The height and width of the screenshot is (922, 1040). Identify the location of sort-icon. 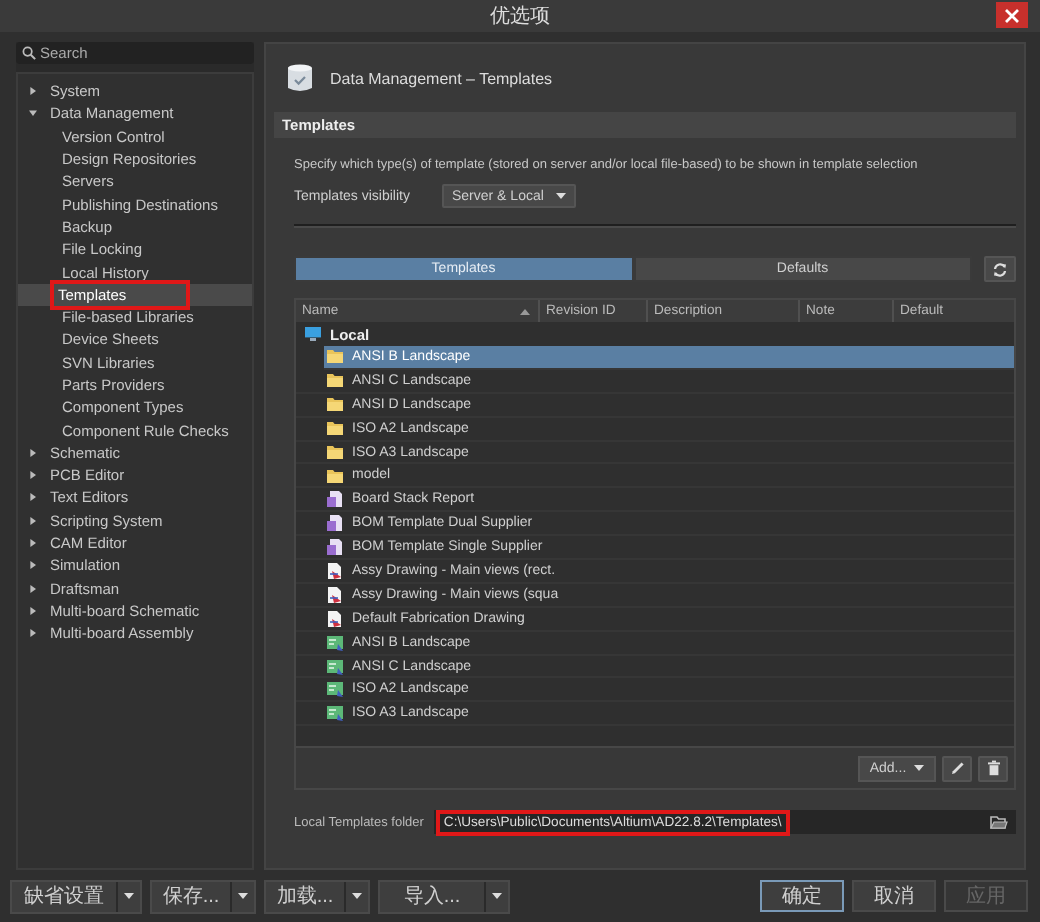
(525, 311).